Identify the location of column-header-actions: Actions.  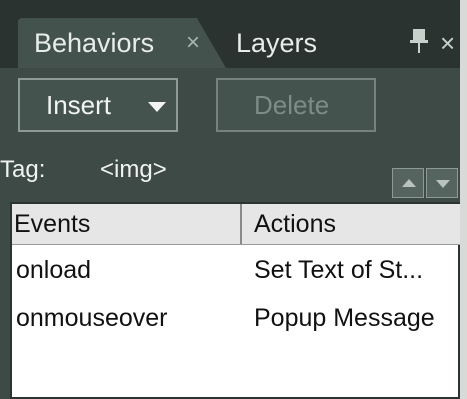
(352, 224).